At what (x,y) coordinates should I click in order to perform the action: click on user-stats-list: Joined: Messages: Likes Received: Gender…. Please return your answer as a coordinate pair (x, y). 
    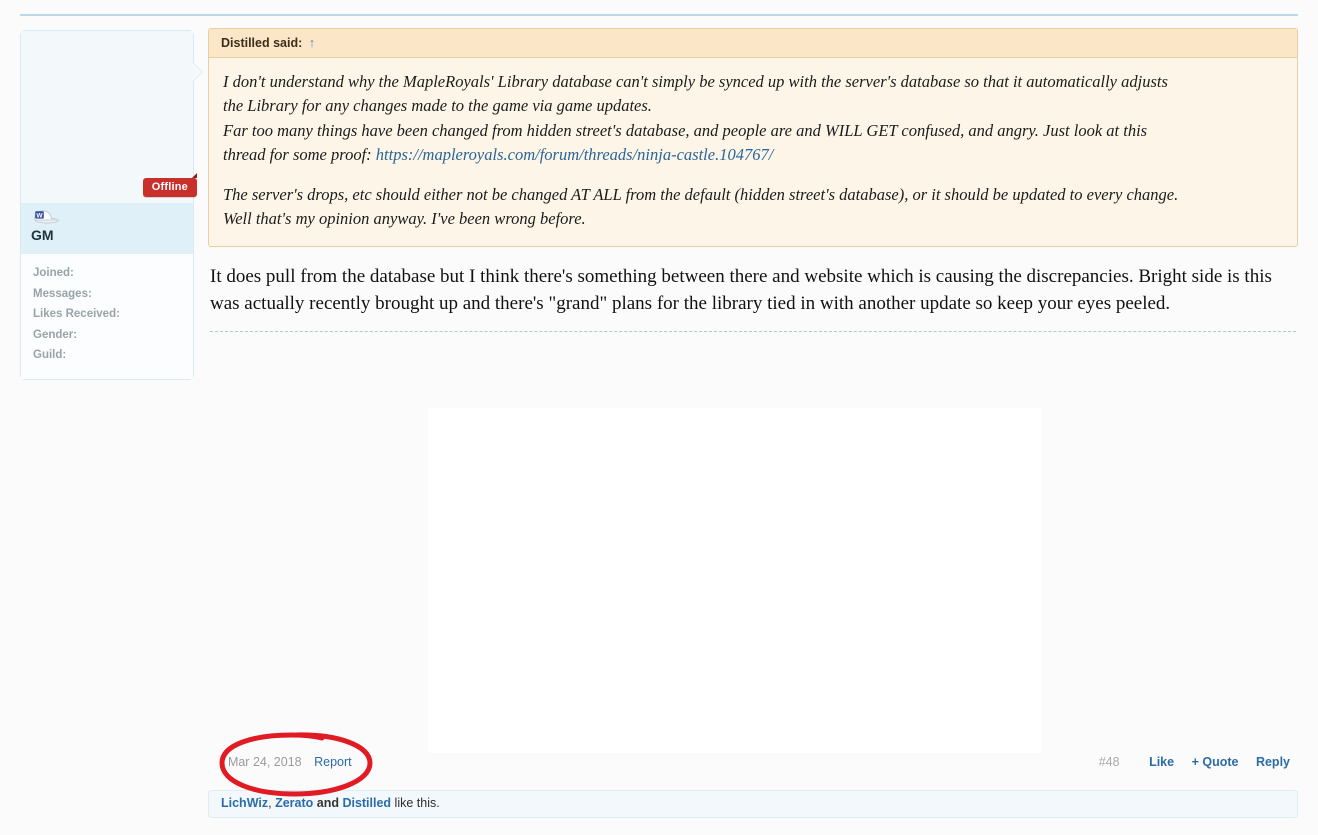
    Looking at the image, I should click on (107, 316).